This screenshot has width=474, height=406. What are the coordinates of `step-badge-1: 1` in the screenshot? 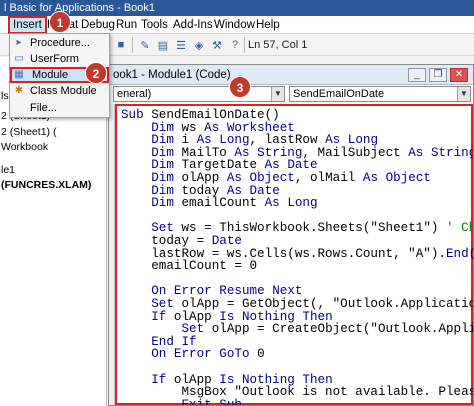 It's located at (60, 22).